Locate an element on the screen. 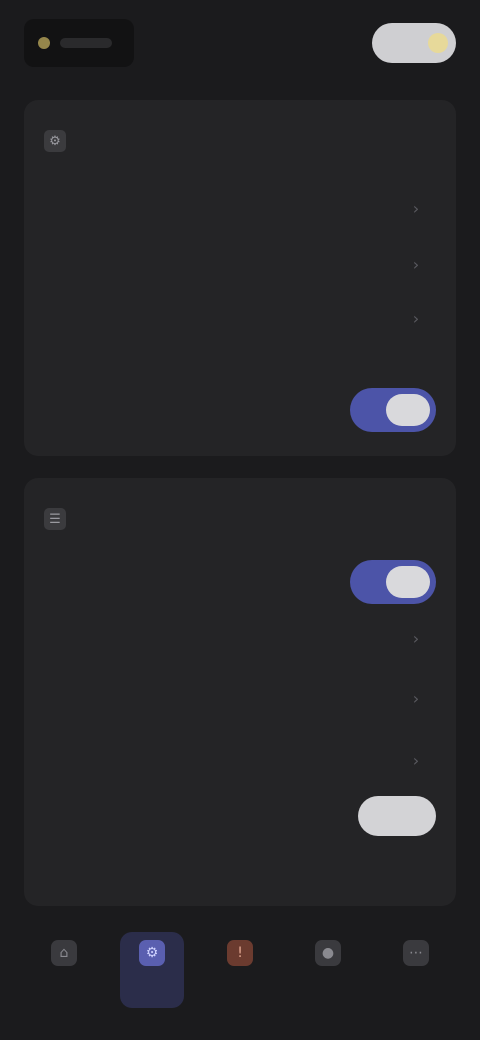 Image resolution: width=480 pixels, height=1040 pixels. user-icon: ● is located at coordinates (328, 953).